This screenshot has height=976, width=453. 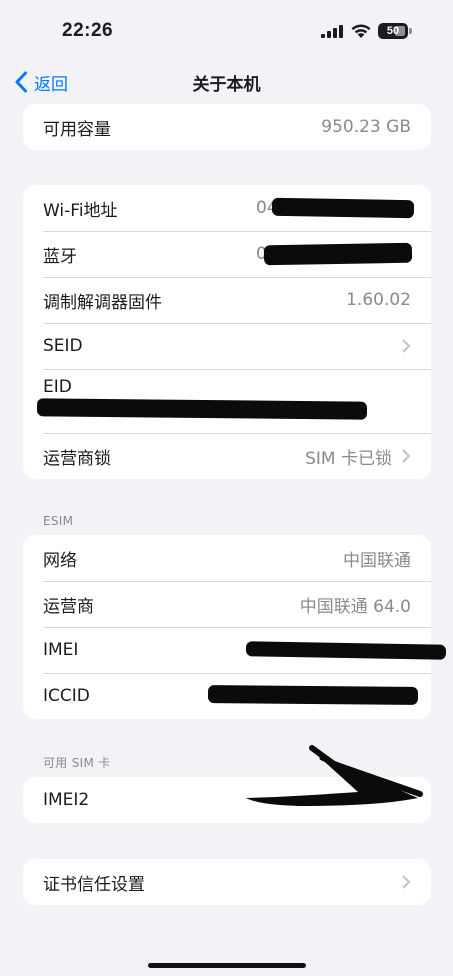 What do you see at coordinates (60, 560) in the screenshot?
I see `network-label: 网络` at bounding box center [60, 560].